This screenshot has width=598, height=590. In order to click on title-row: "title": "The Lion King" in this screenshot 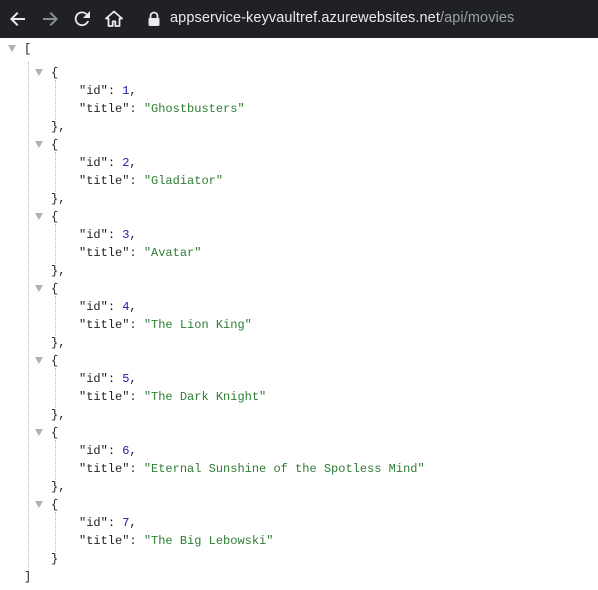, I will do `click(165, 325)`.